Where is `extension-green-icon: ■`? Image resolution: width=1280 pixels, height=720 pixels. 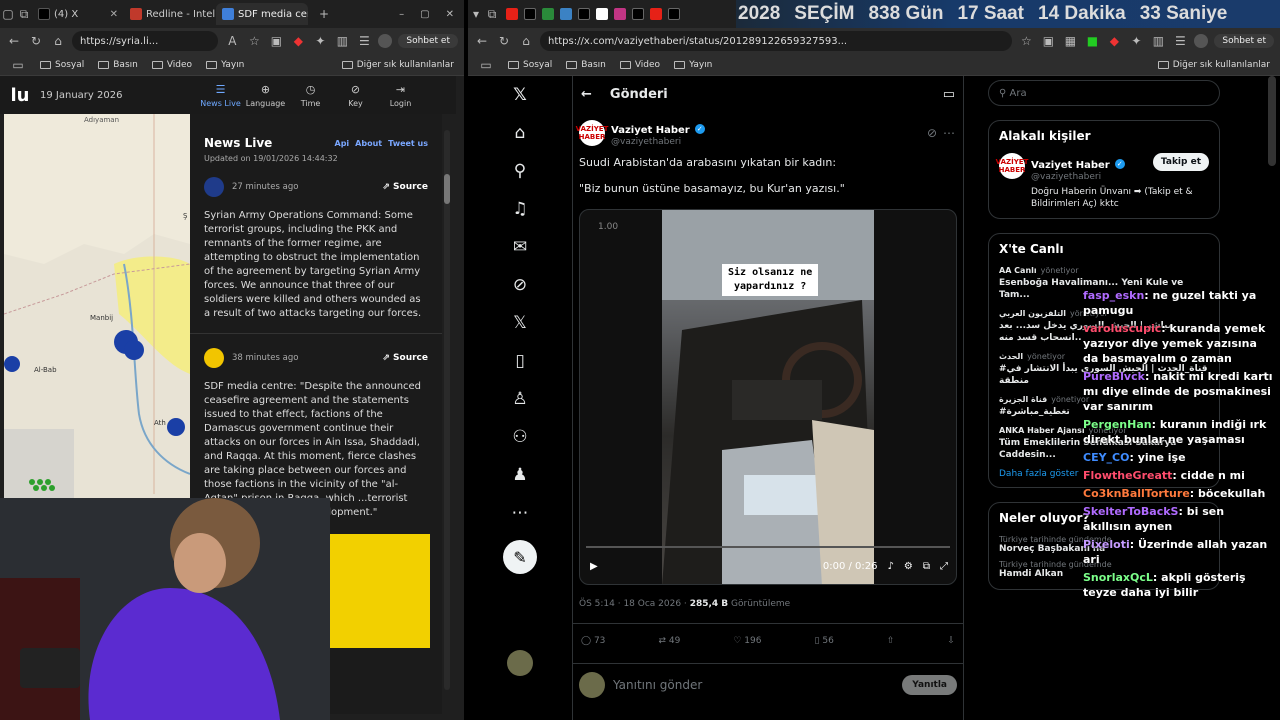
extension-green-icon: ■ is located at coordinates (1092, 41).